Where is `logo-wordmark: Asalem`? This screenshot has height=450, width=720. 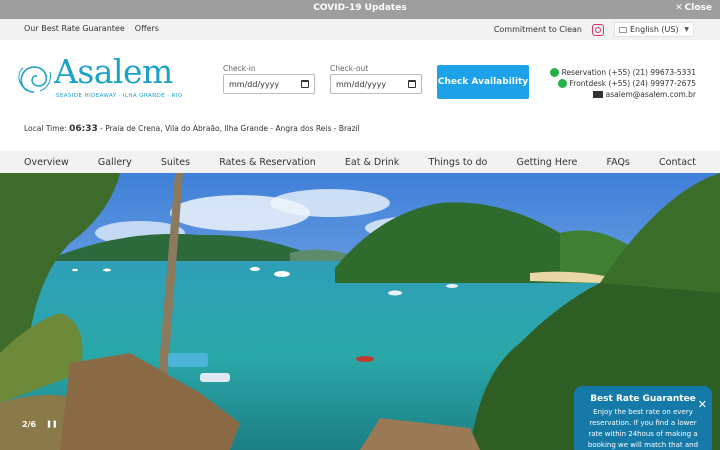
logo-wordmark: Asalem is located at coordinates (113, 71).